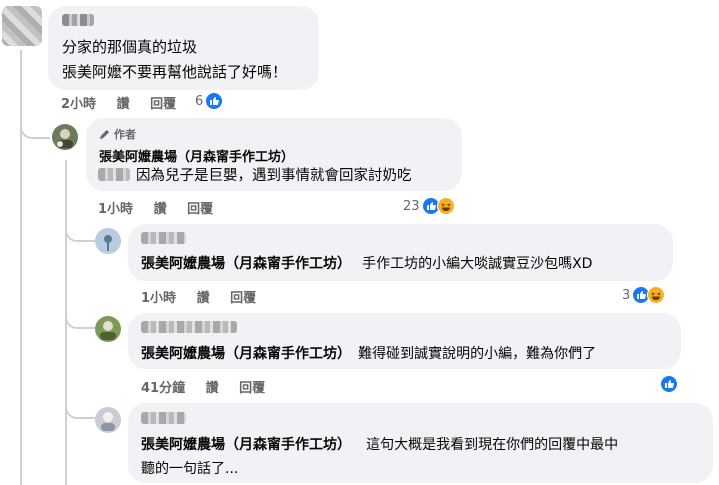  I want to click on comment-time: 41分鐘, so click(163, 388).